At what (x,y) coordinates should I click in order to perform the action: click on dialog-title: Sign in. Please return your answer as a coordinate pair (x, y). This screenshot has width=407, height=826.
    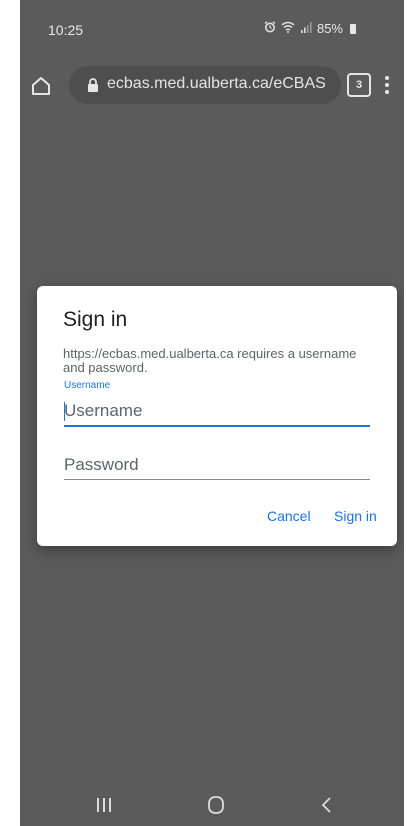
    Looking at the image, I should click on (95, 319).